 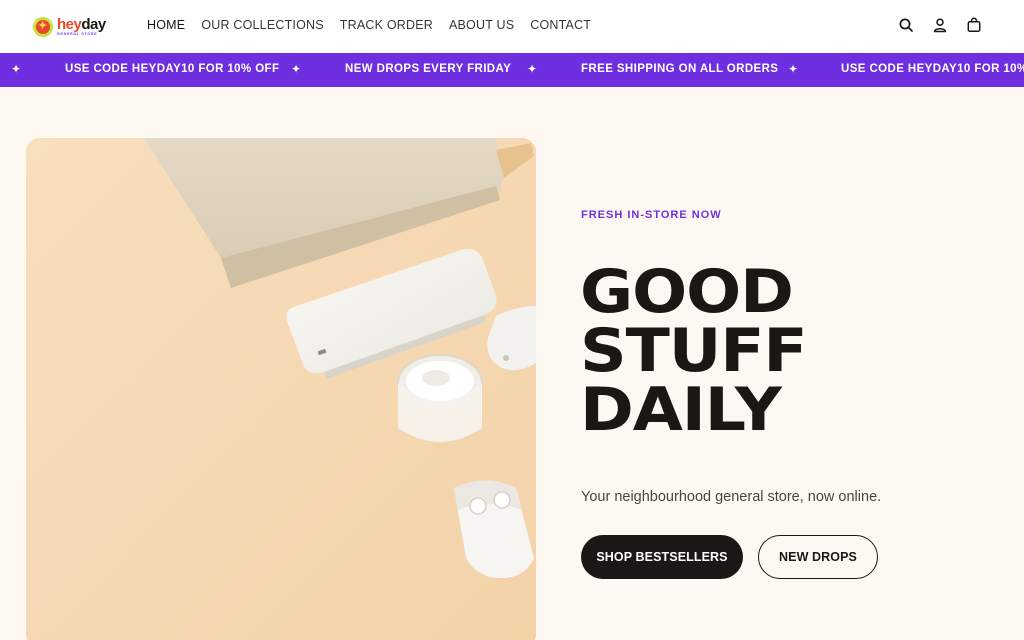 What do you see at coordinates (662, 557) in the screenshot?
I see `shop-bestsellers-button: SHOP BESTSELLERS` at bounding box center [662, 557].